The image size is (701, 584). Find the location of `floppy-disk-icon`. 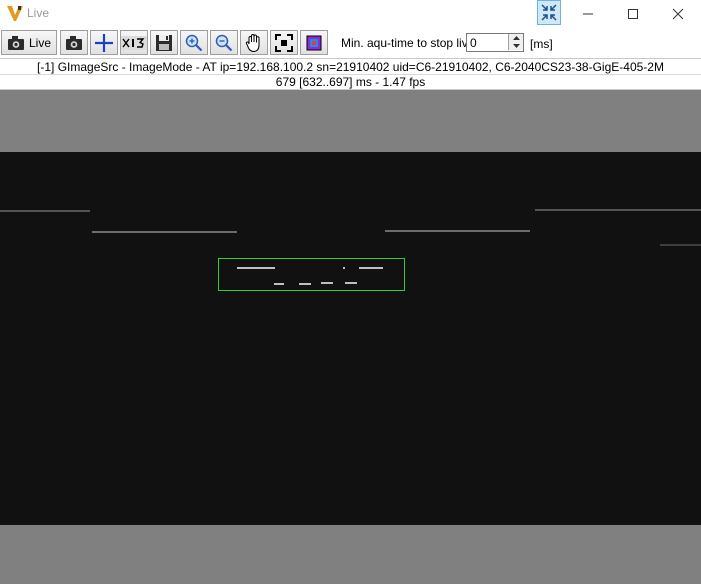

floppy-disk-icon is located at coordinates (164, 42).